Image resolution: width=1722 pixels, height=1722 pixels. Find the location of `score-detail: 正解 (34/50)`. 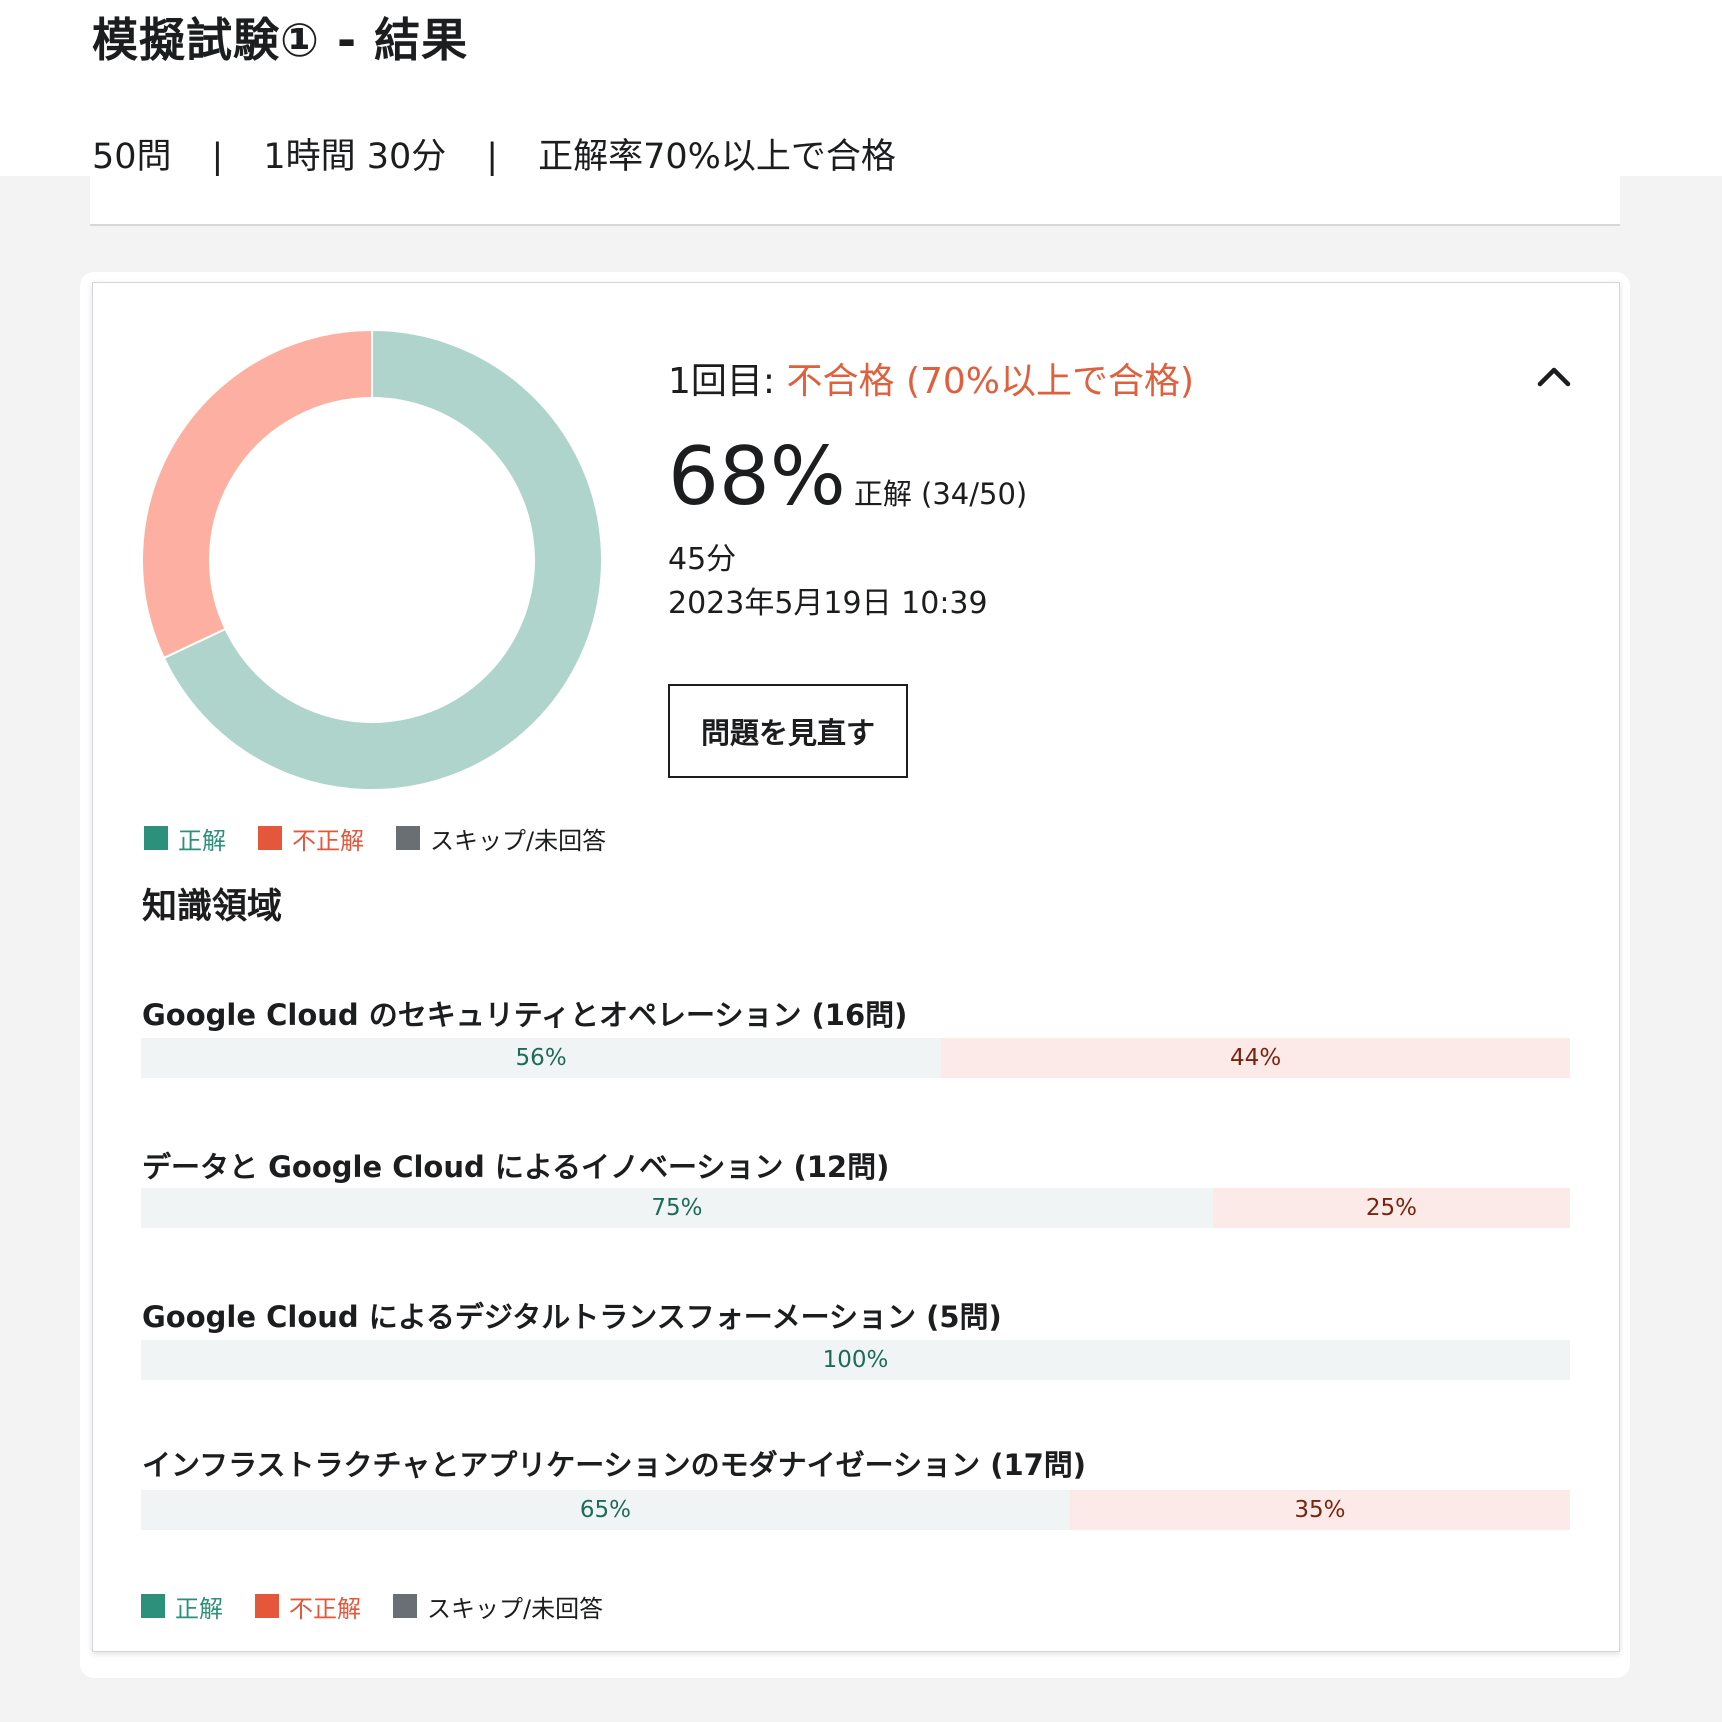

score-detail: 正解 (34/50) is located at coordinates (940, 494).